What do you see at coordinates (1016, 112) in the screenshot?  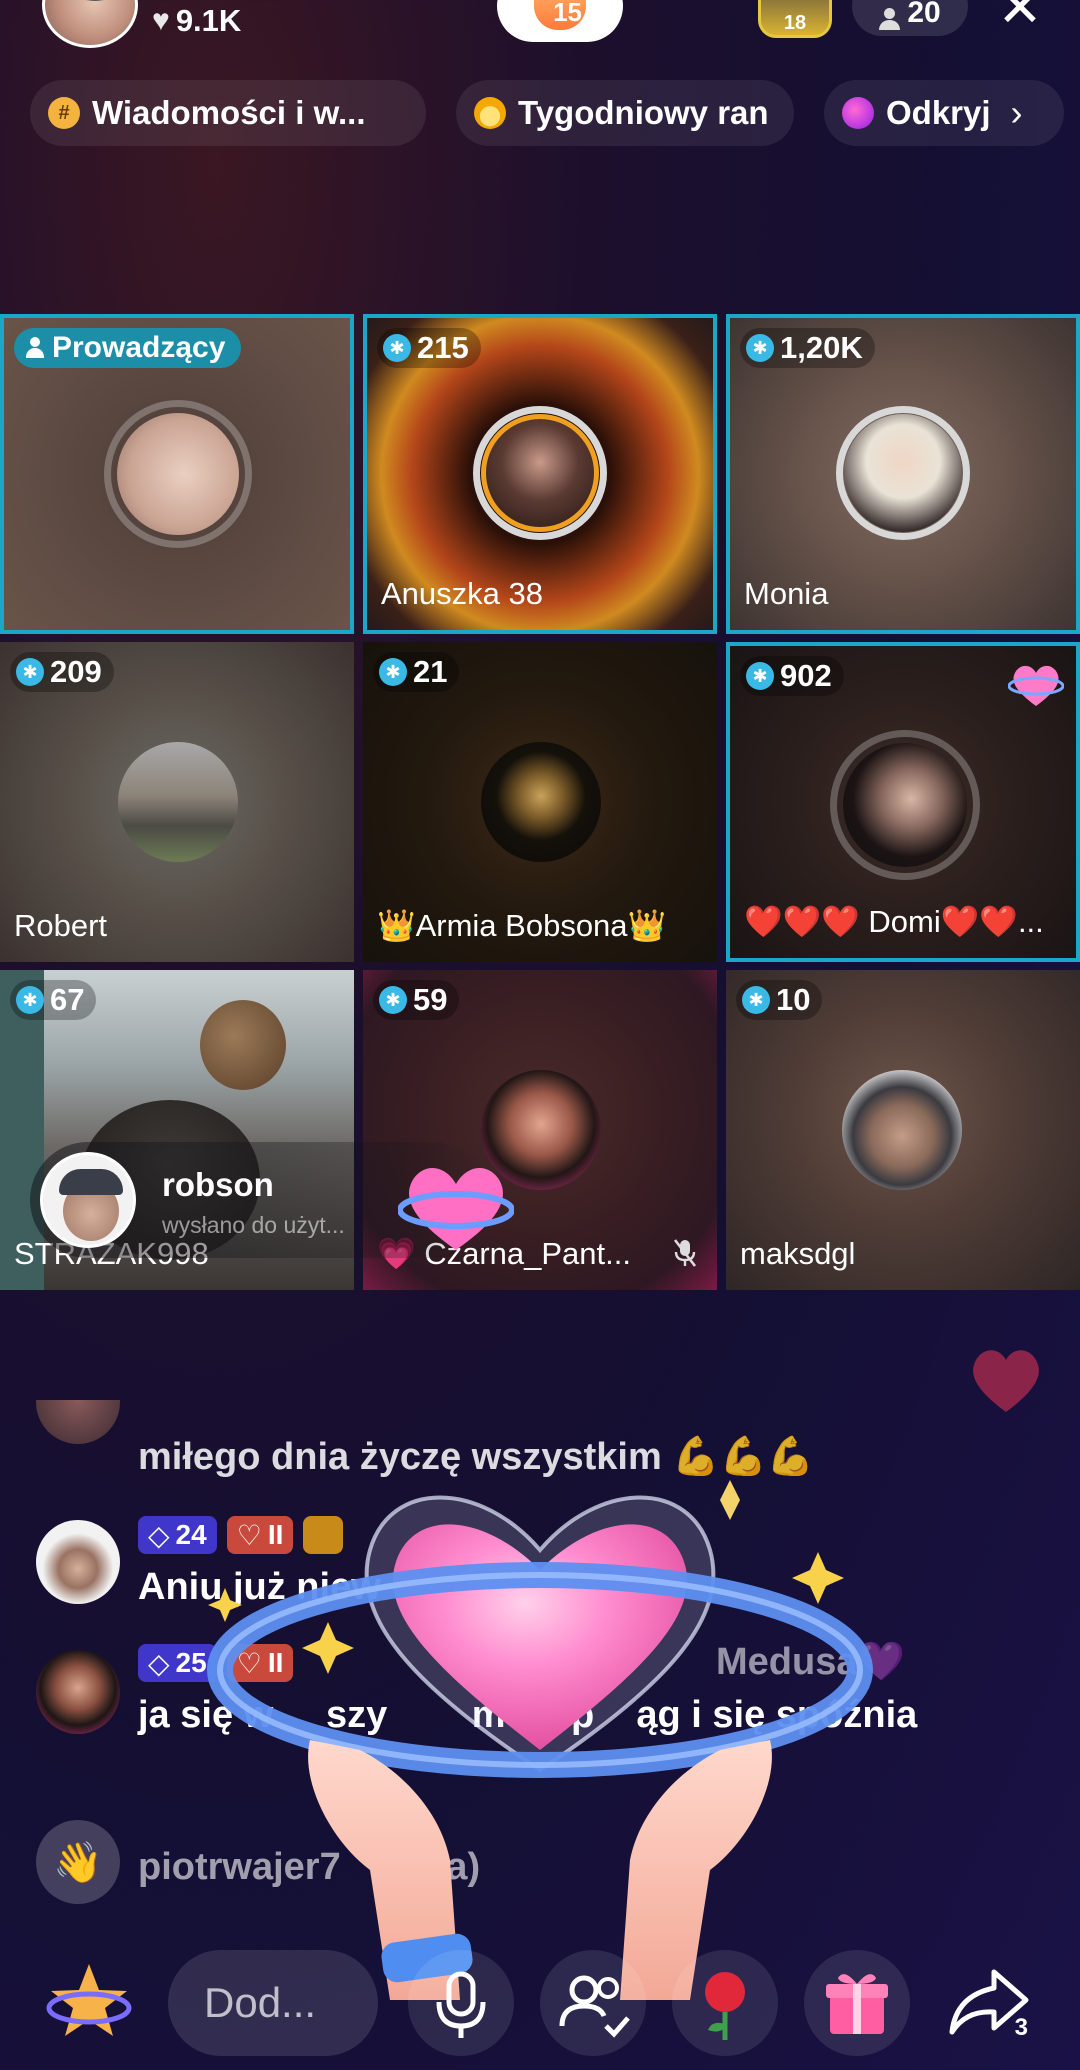 I see `chevron-right-icon: ›` at bounding box center [1016, 112].